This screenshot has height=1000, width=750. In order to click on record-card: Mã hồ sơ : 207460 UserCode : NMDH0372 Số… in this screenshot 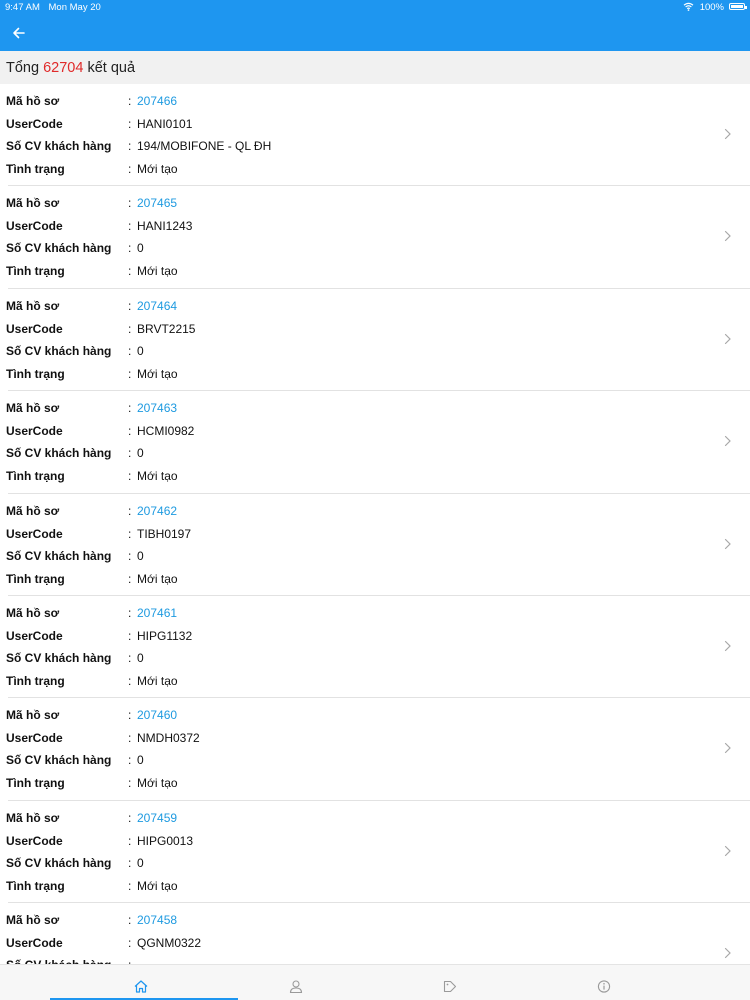, I will do `click(375, 750)`.